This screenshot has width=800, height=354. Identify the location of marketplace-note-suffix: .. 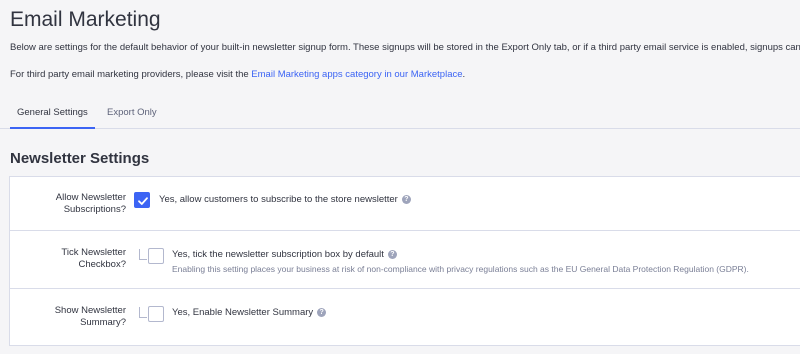
(464, 74).